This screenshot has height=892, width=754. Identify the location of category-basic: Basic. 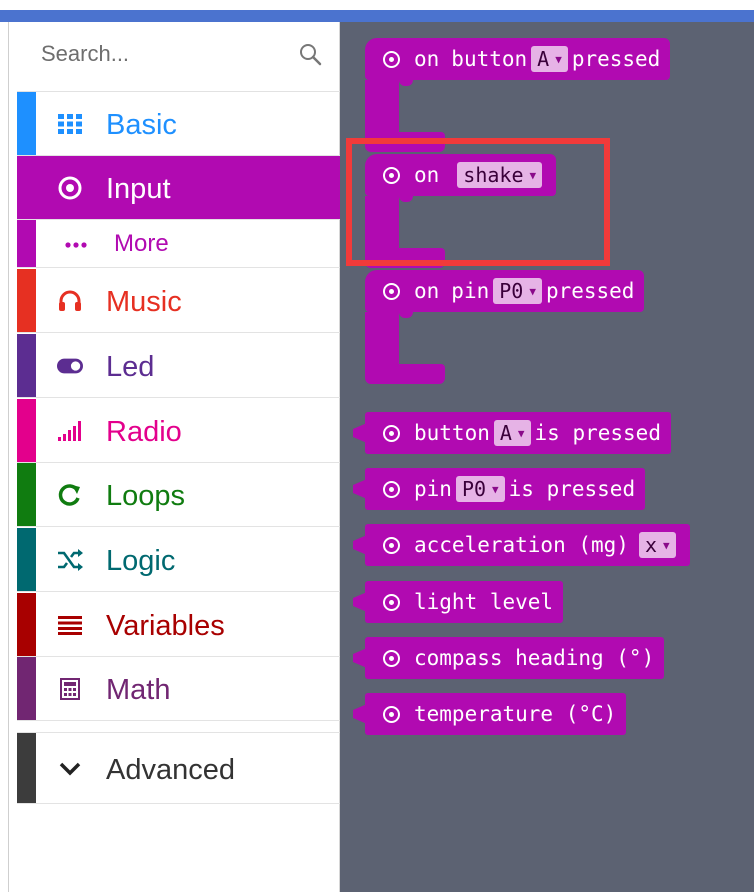
(178, 124).